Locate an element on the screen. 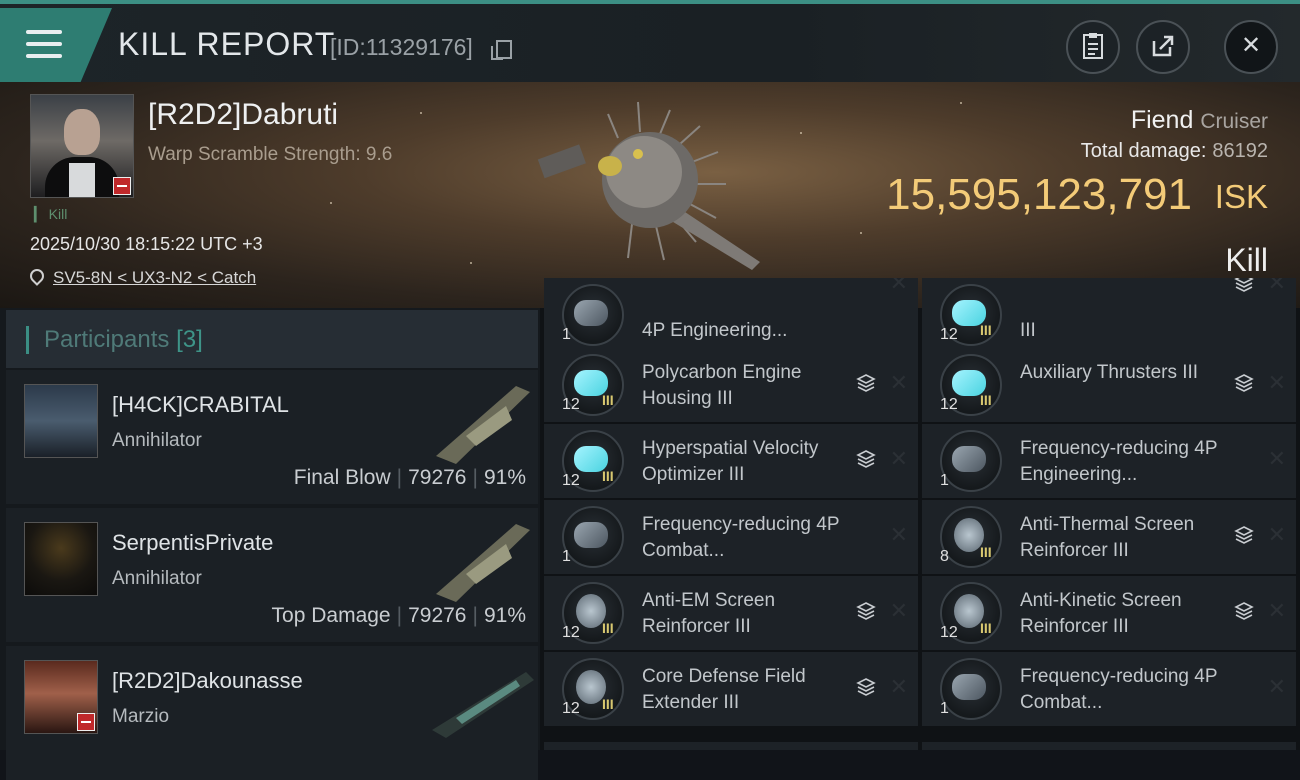 The height and width of the screenshot is (780, 1300). close-button: ✕ is located at coordinates (1251, 47).